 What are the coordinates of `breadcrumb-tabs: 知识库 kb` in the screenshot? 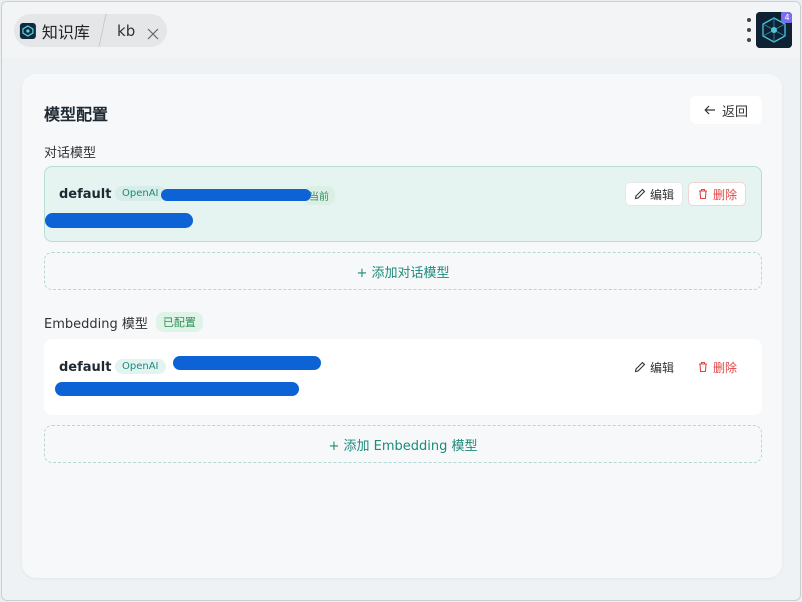 It's located at (91, 30).